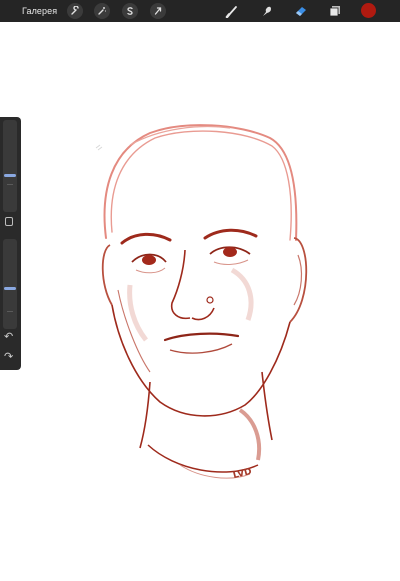  I want to click on opacity-handle, so click(10, 288).